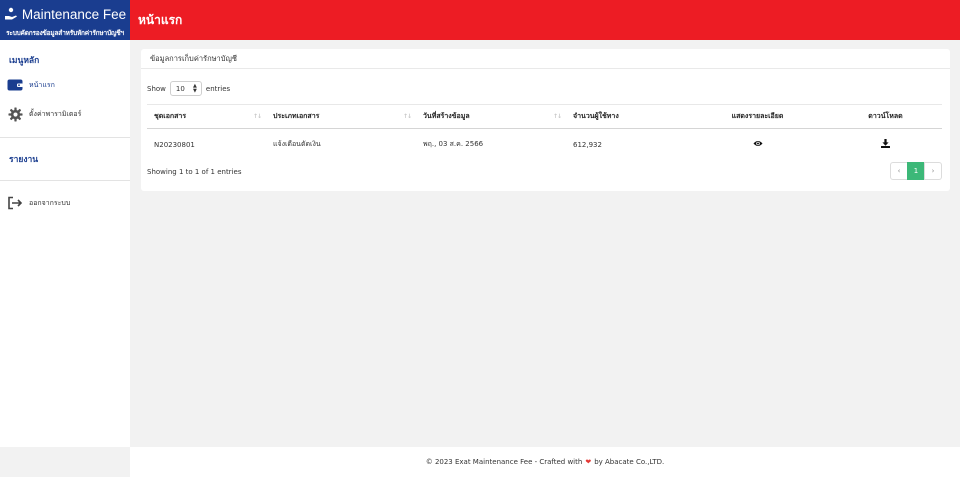 This screenshot has width=960, height=477. What do you see at coordinates (65, 33) in the screenshot?
I see `brand-subtitle: ระบบคัดกรองข้อมูลสำหรับหักค่ารักษาบัญชีฯ` at bounding box center [65, 33].